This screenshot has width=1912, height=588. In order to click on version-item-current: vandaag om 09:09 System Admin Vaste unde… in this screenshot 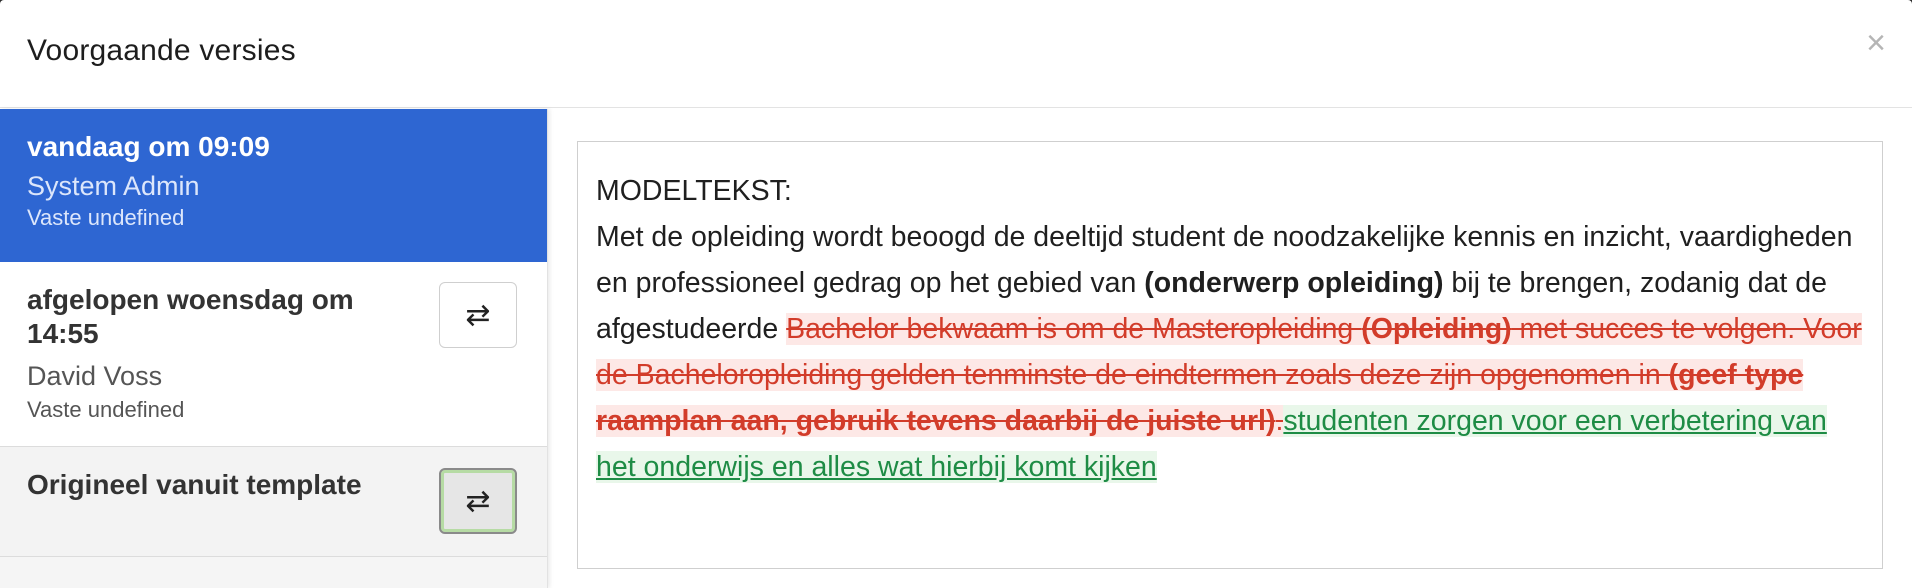, I will do `click(273, 185)`.